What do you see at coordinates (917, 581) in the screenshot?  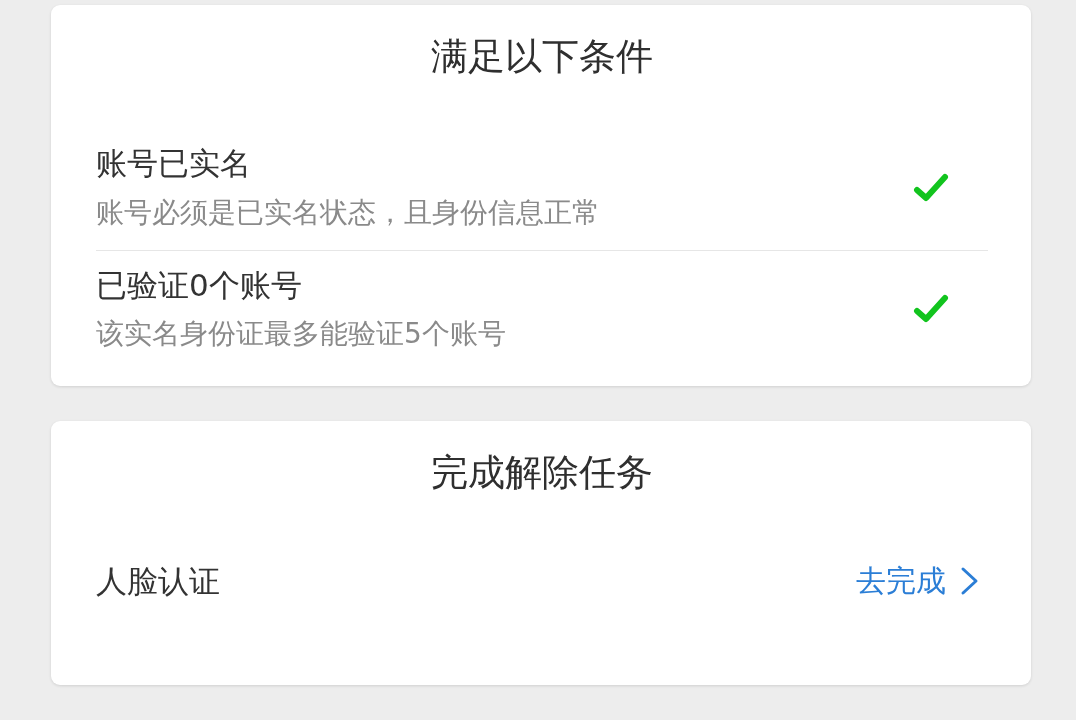 I see `complete-task-link: 去完成` at bounding box center [917, 581].